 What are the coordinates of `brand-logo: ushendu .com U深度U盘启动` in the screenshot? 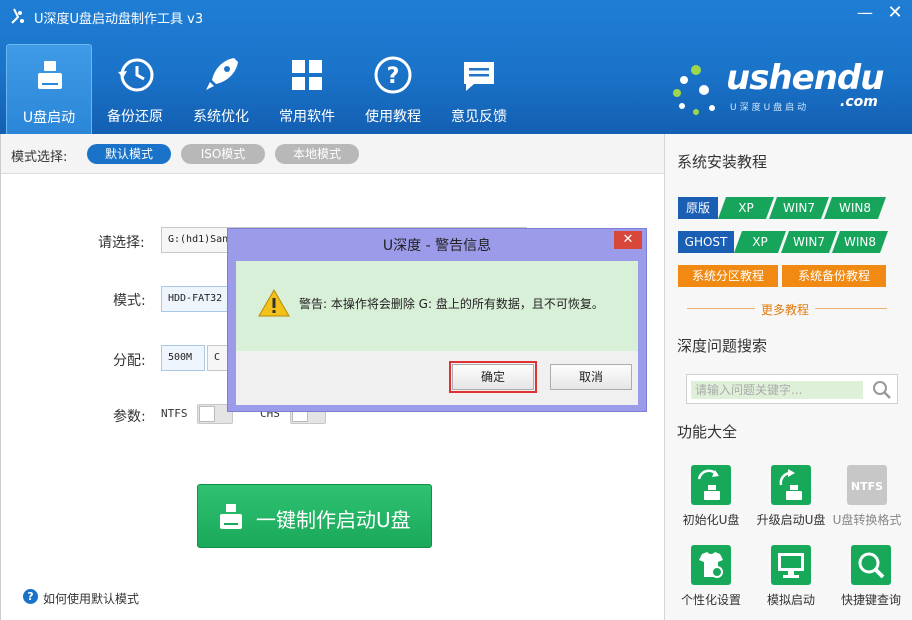 It's located at (783, 87).